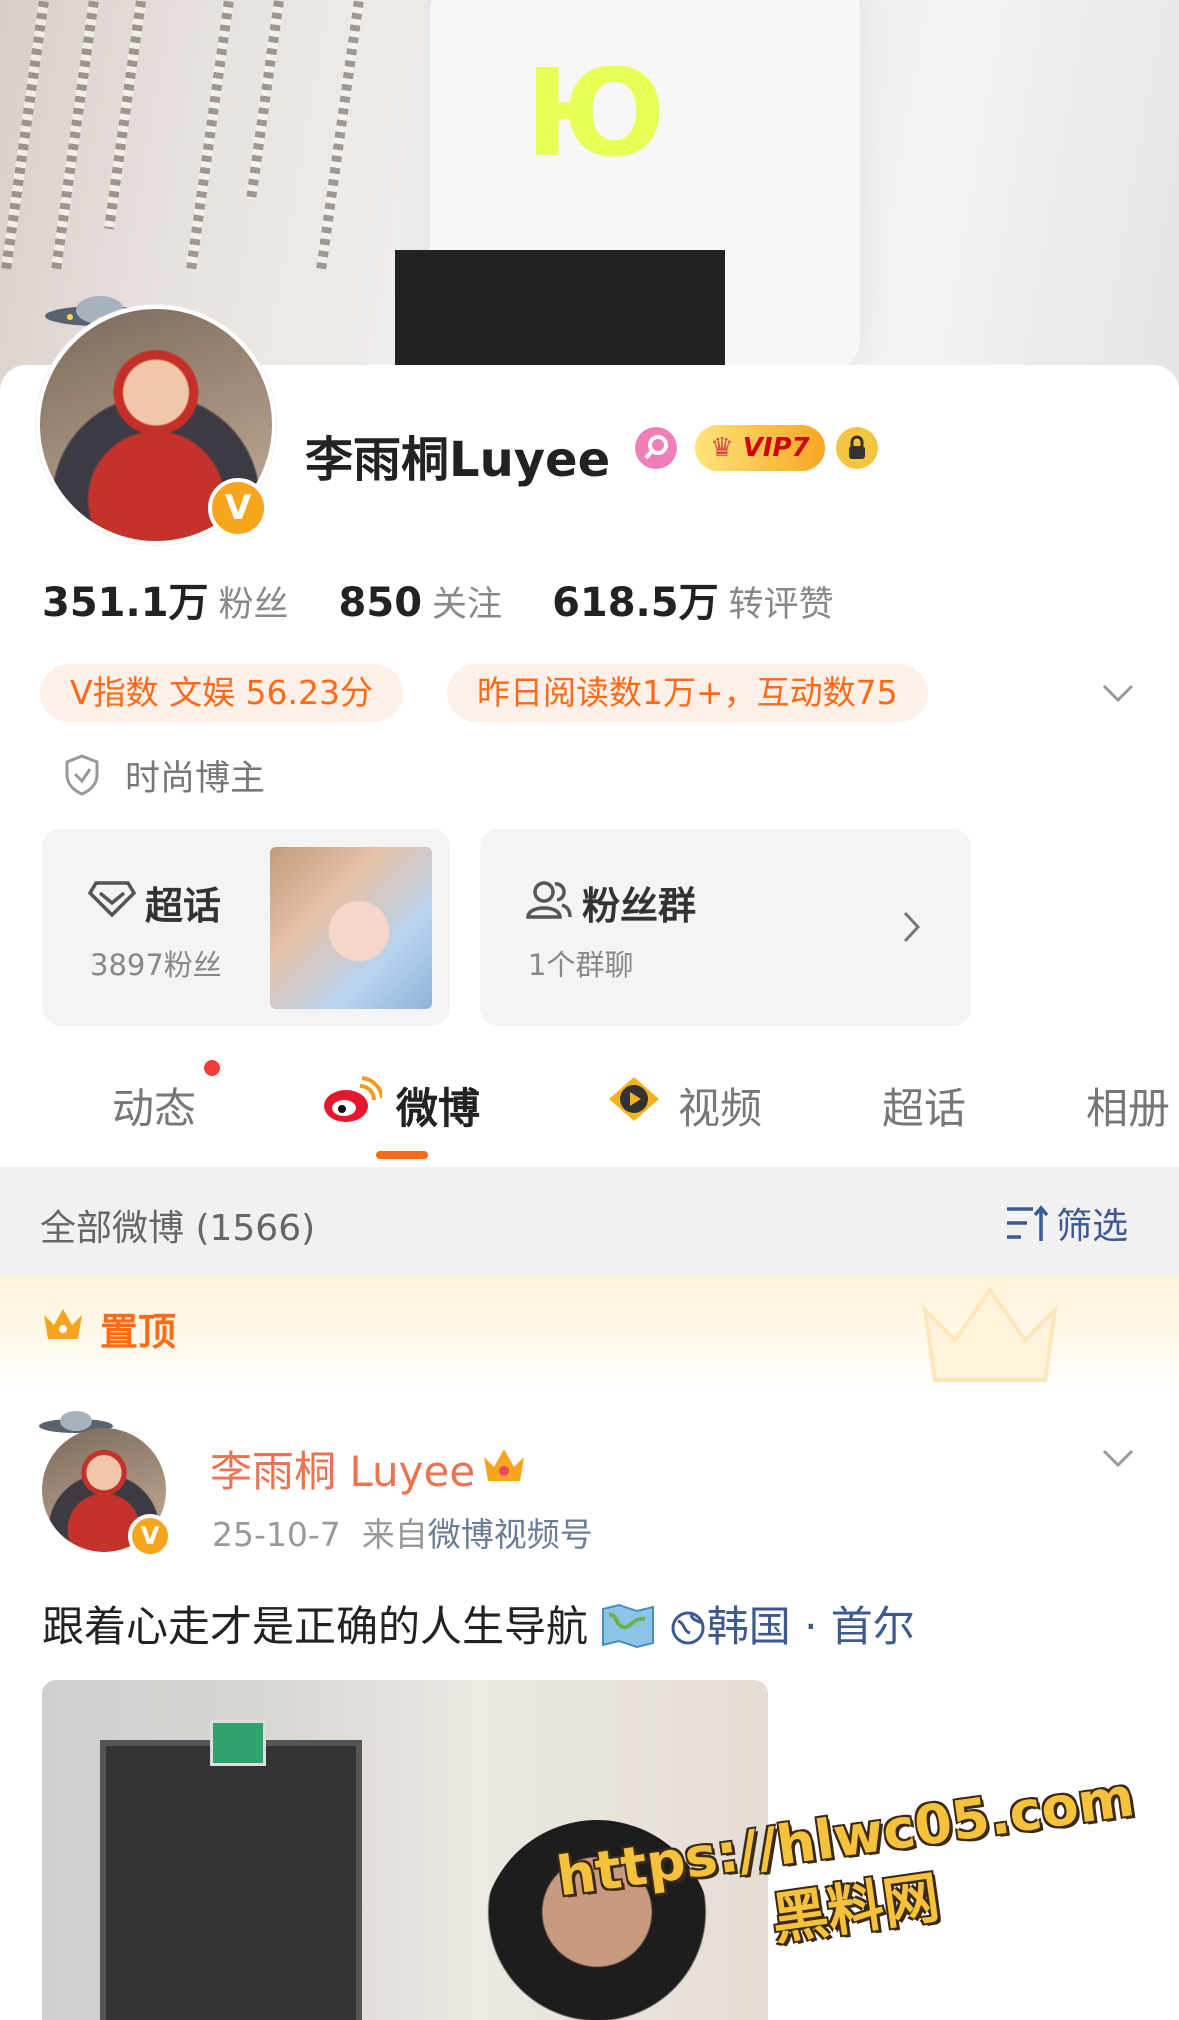 The image size is (1179, 2020). I want to click on post-menu-chevron-icon, so click(1118, 1458).